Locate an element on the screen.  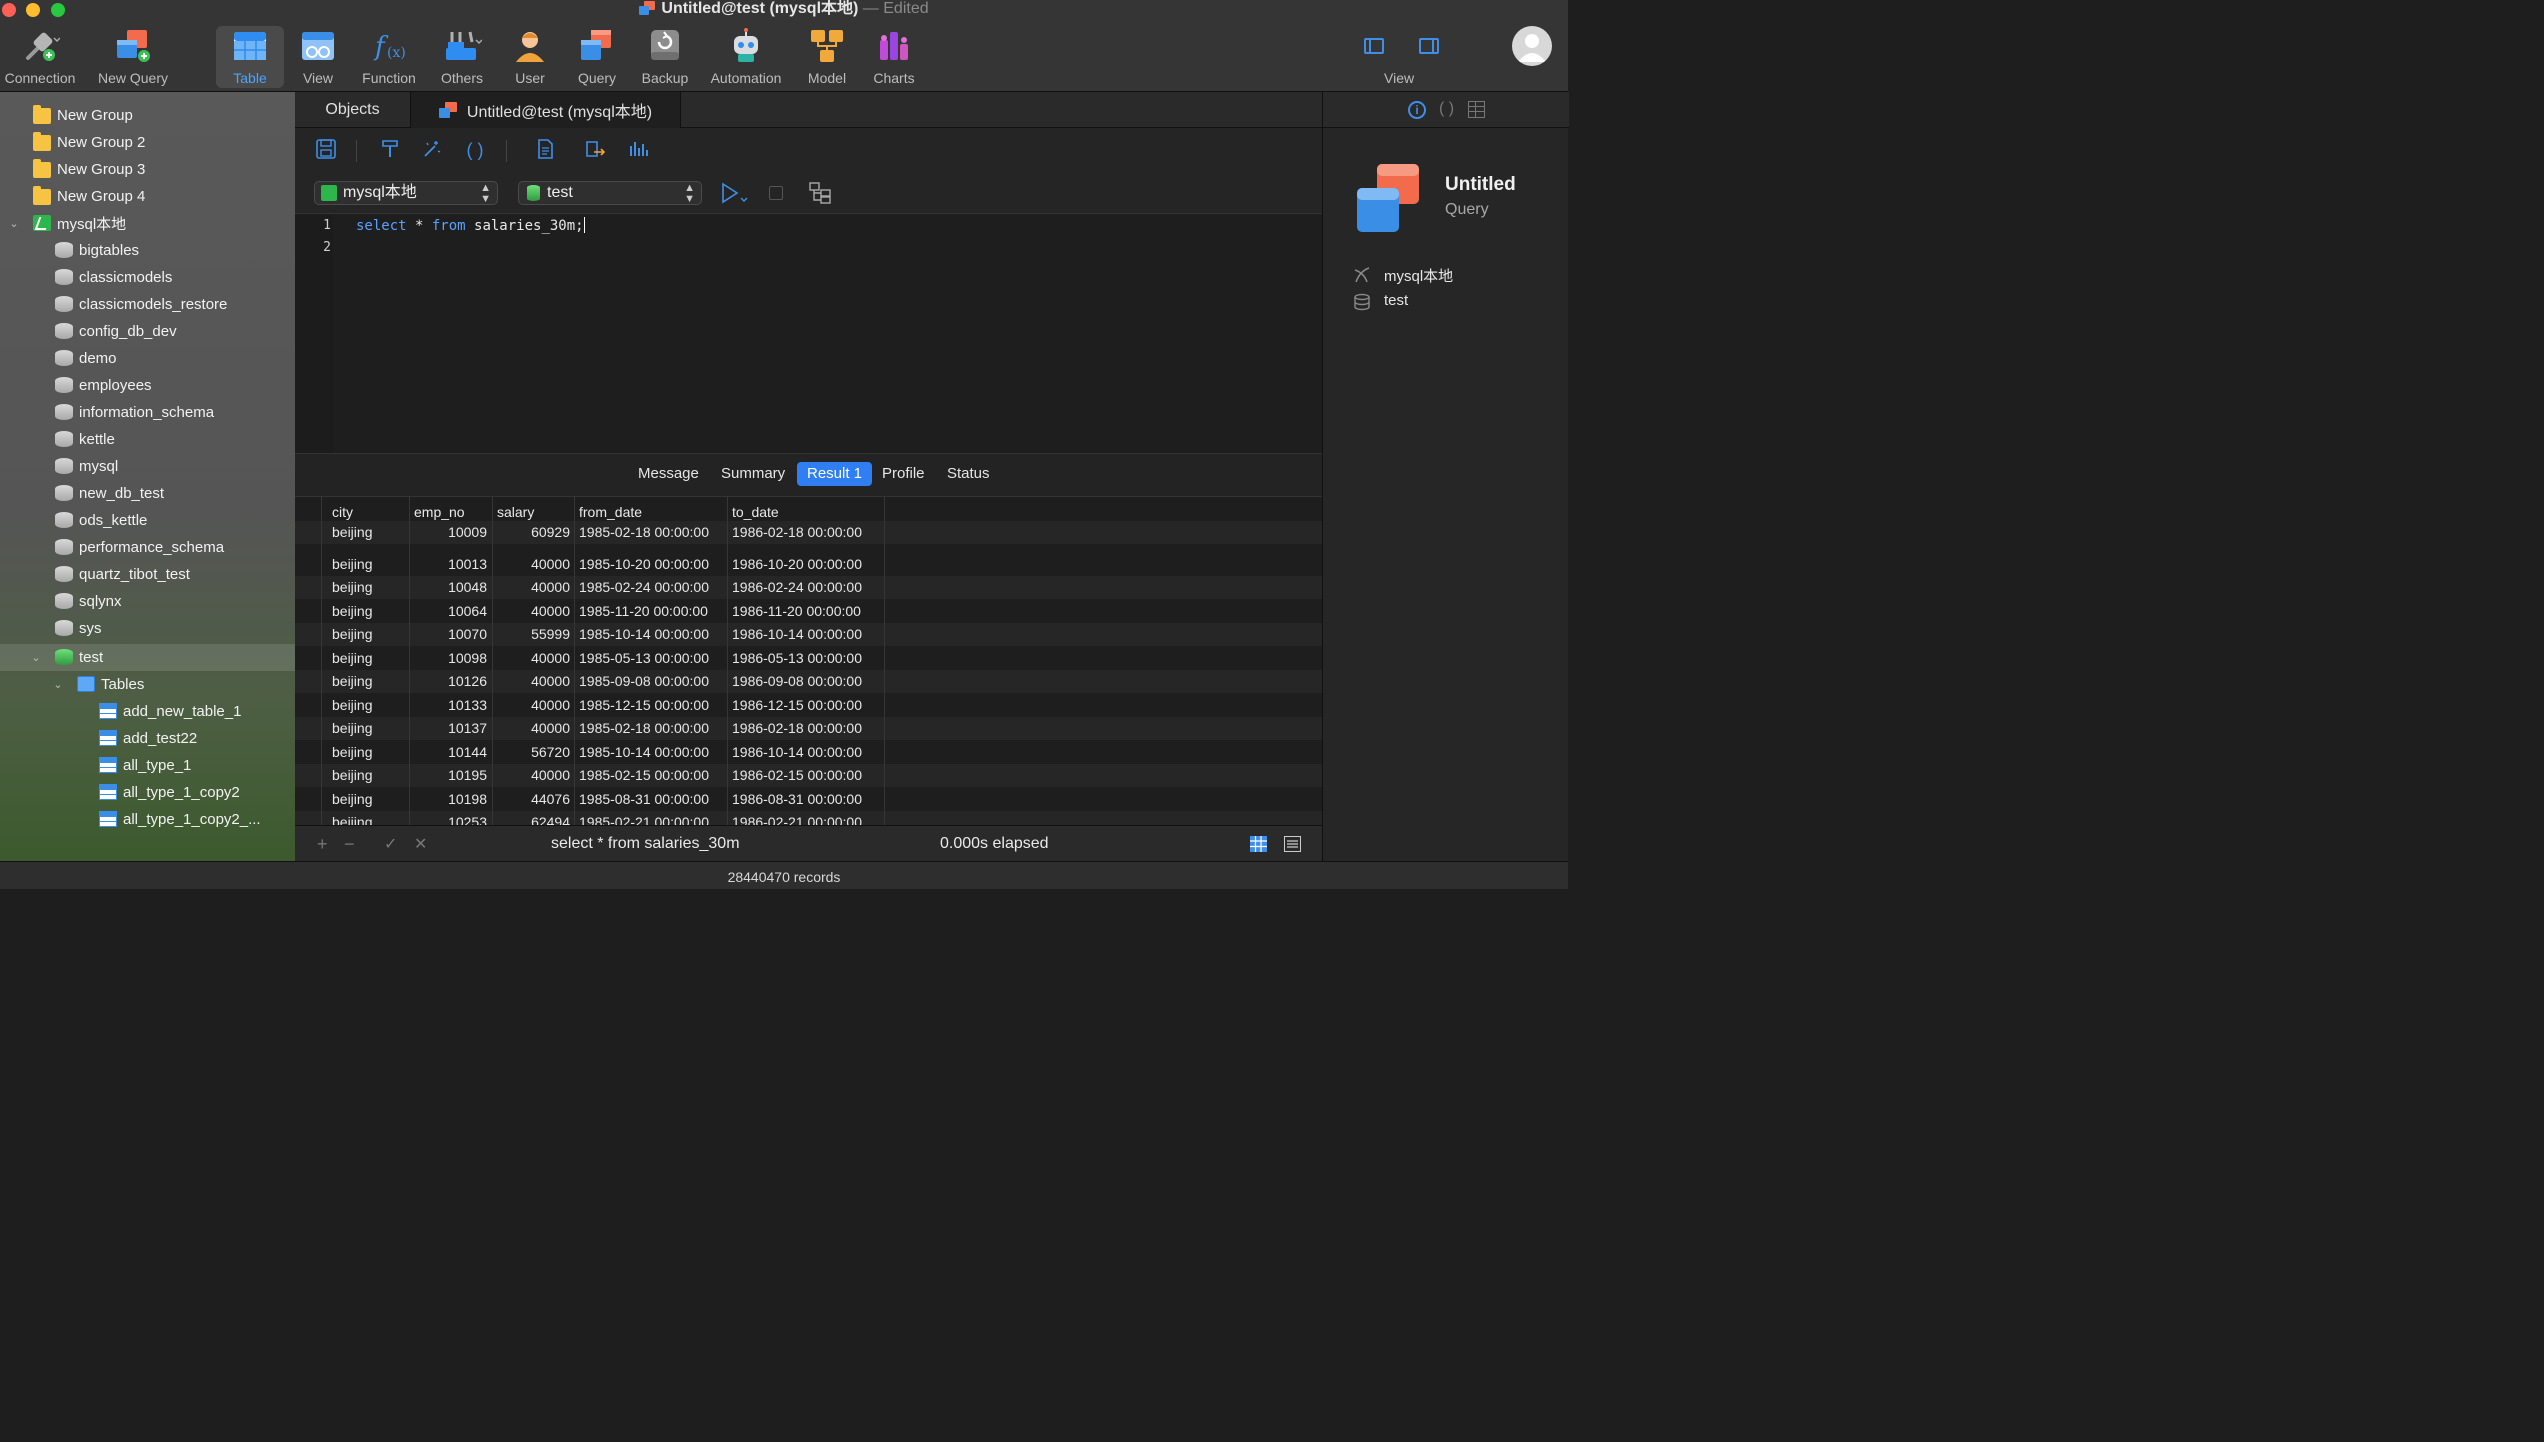
cell-to-date: 1986-02-18 00:00:00 is located at coordinates (797, 532).